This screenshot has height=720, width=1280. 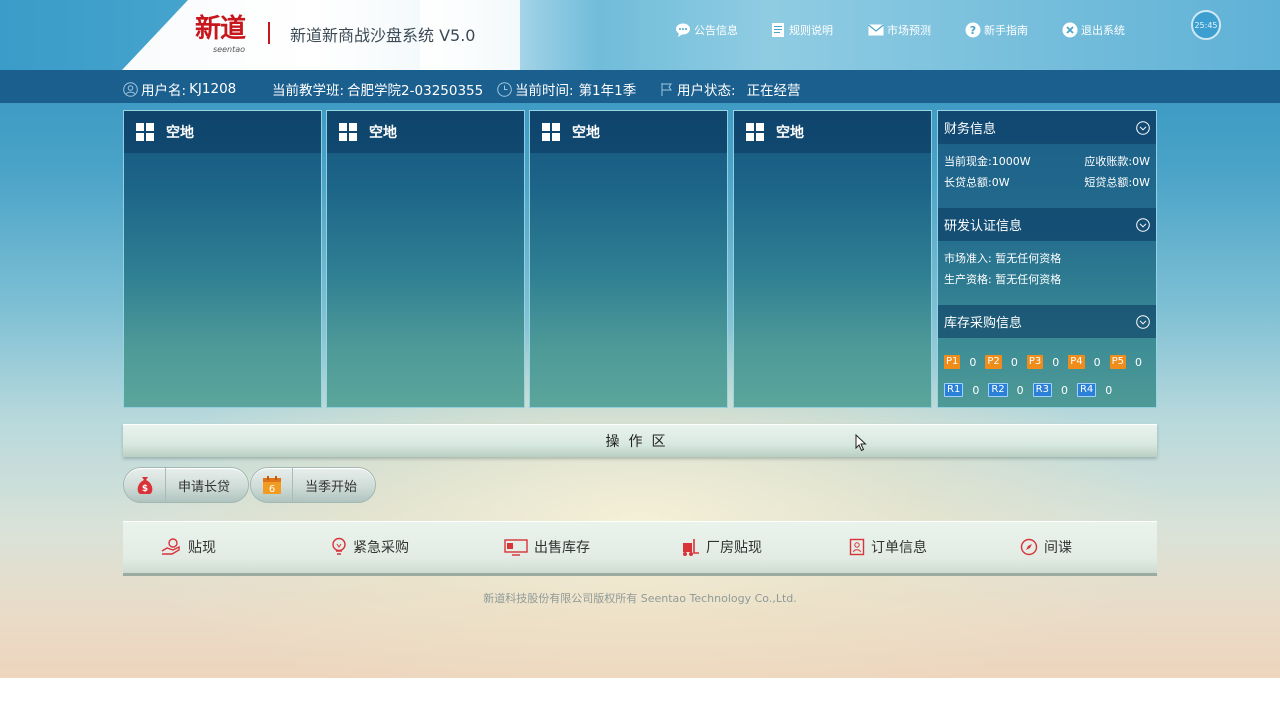 I want to click on finance-panel-body: 当前现金:1000W 应收账款:0W 长贷总额:0W 短贷总额:0W, so click(x=1047, y=176).